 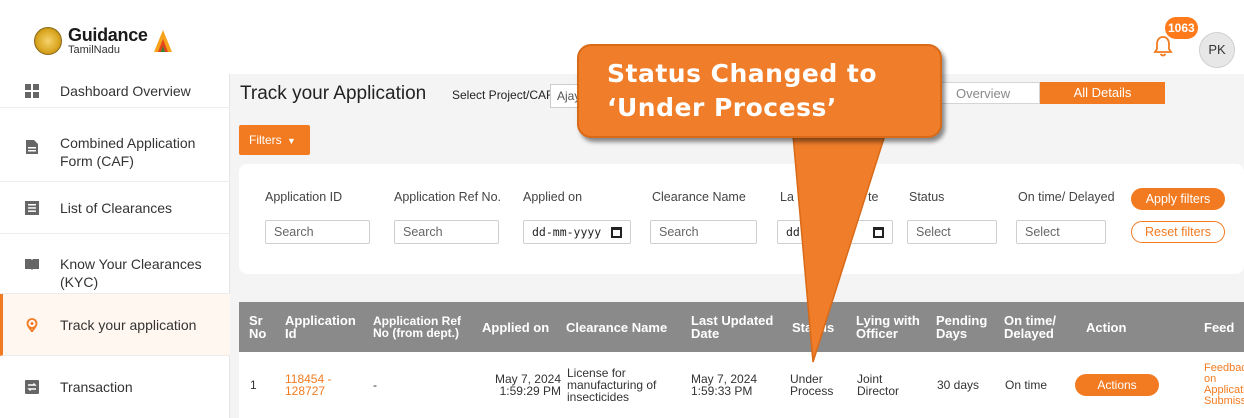 I want to click on page-title: Track your Application, so click(x=333, y=93).